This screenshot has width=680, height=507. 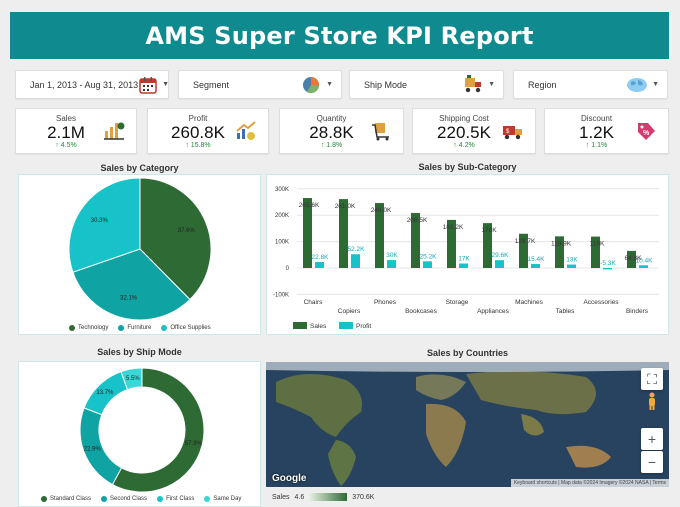 What do you see at coordinates (140, 328) in the screenshot?
I see `category-legend: Technology Furniture Office Supplies` at bounding box center [140, 328].